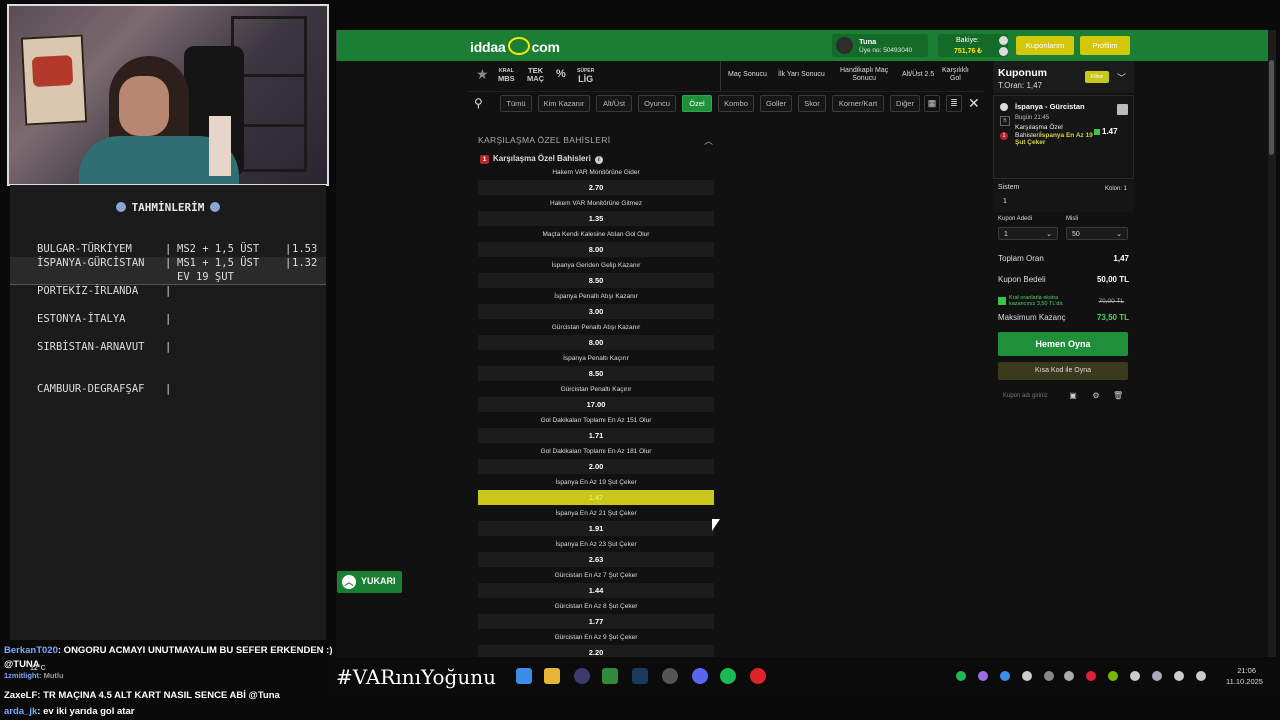  I want to click on odd-button: 1.44, so click(596, 590).